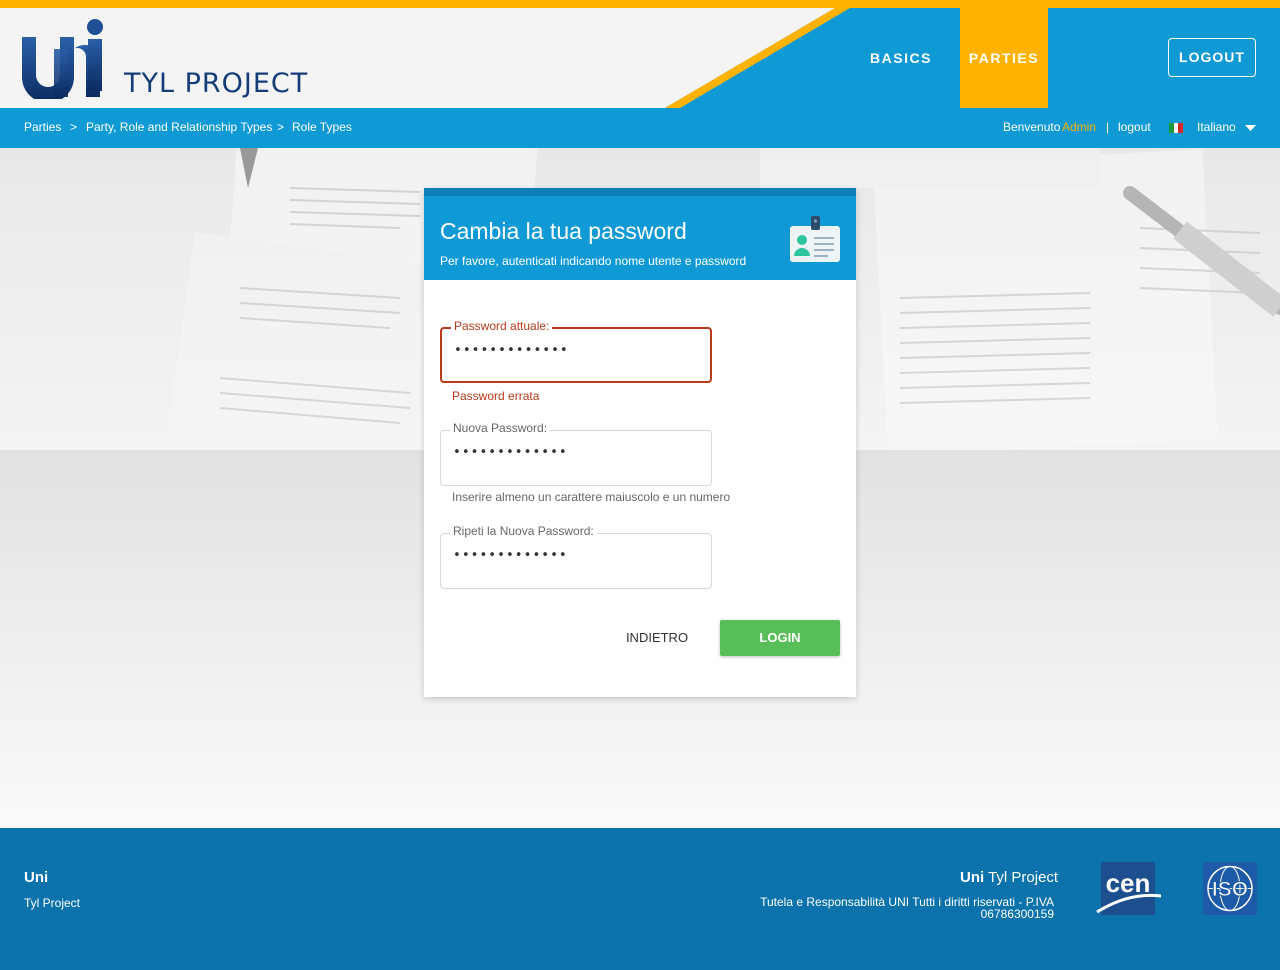 This screenshot has width=1280, height=970. I want to click on cen-logo-text: cen, so click(1128, 883).